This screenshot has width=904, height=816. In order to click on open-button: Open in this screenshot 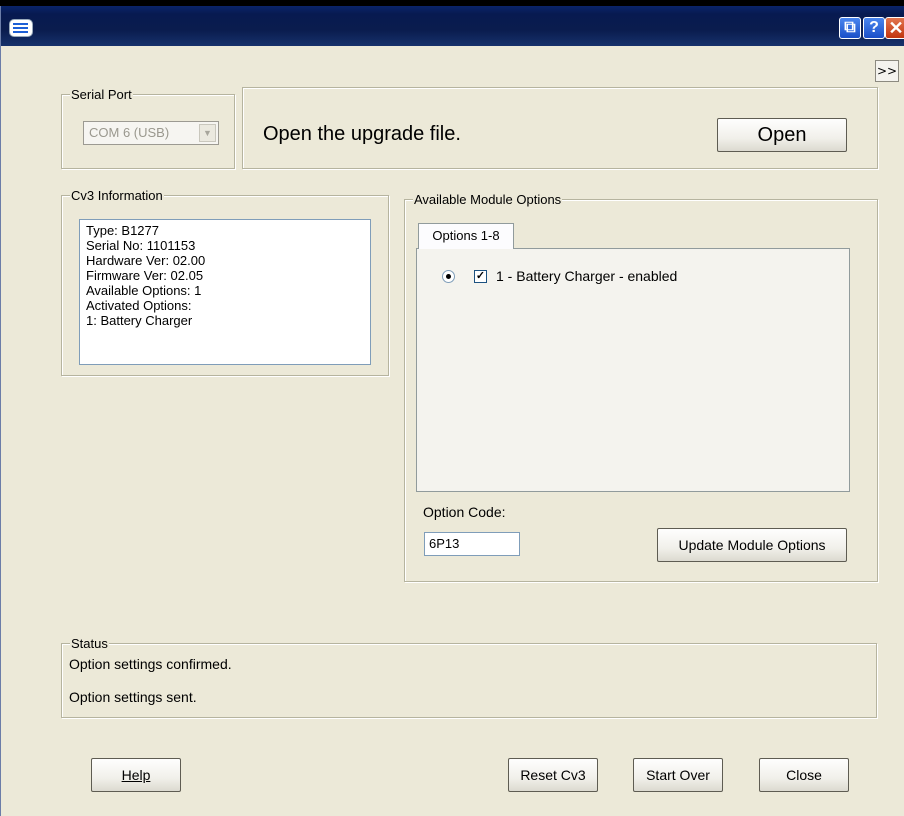, I will do `click(782, 135)`.